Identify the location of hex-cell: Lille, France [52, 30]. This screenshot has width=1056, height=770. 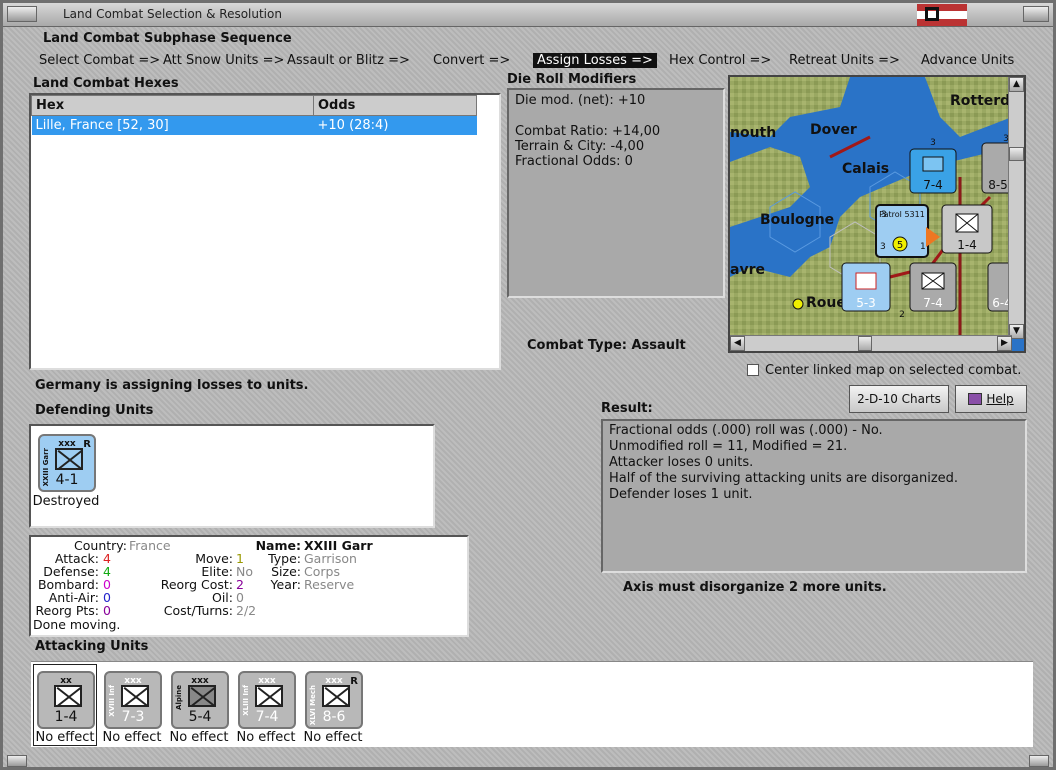
(172, 125).